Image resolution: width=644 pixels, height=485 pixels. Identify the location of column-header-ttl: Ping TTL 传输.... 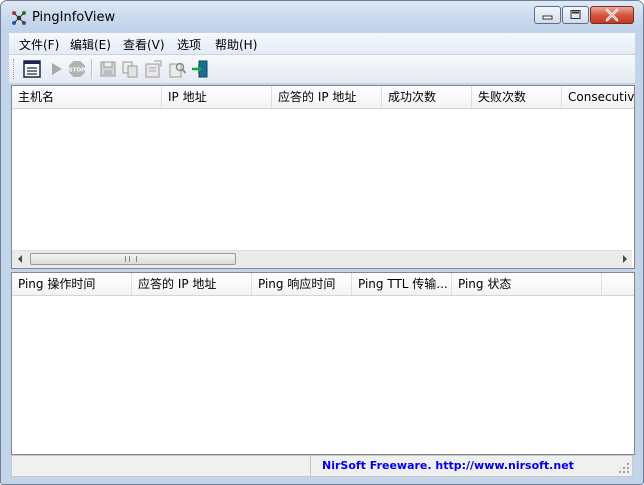
(402, 284).